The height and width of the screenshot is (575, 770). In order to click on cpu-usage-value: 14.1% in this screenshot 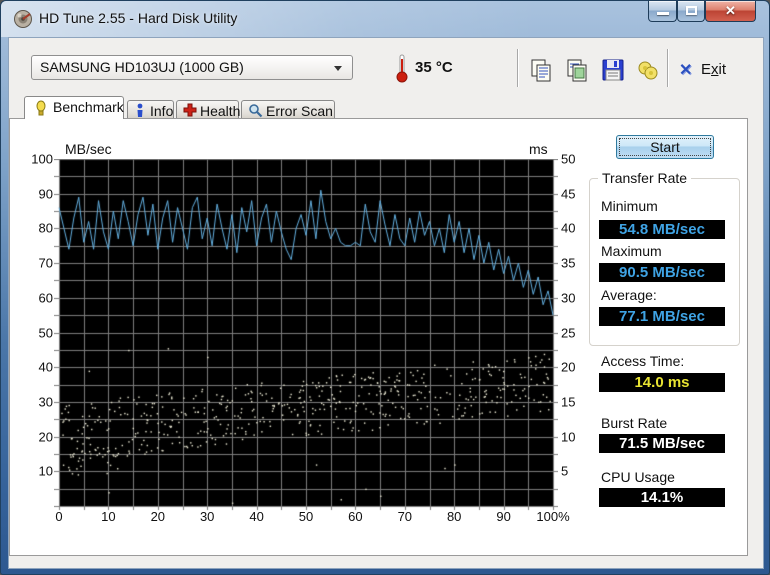, I will do `click(662, 497)`.